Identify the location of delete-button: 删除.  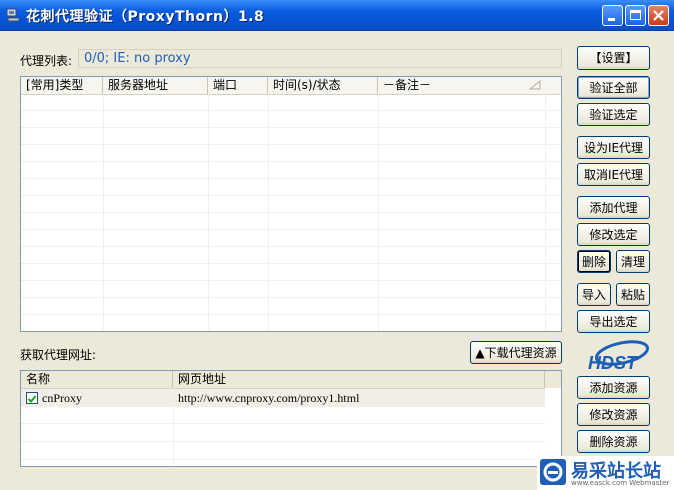
(594, 261).